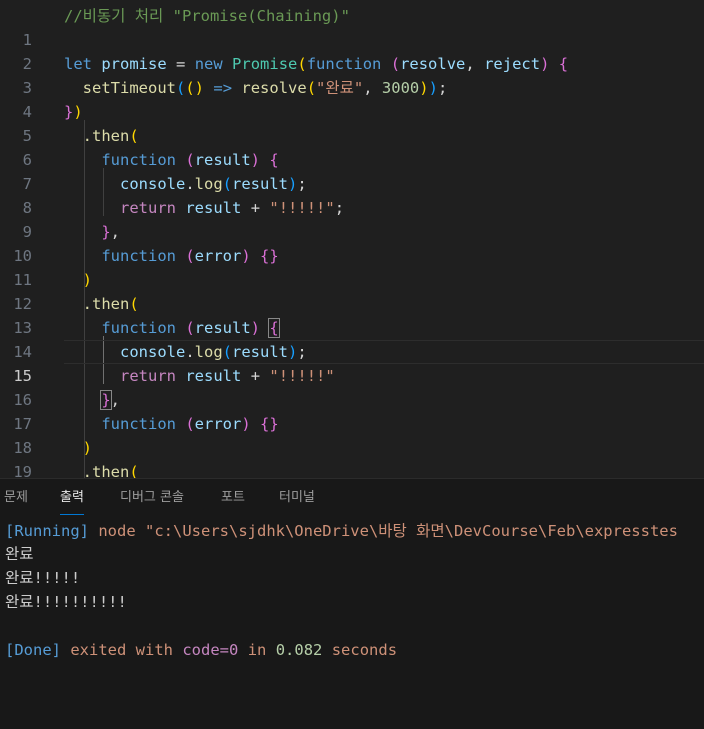 The height and width of the screenshot is (729, 704). I want to click on let-keyword: let, so click(78, 64).